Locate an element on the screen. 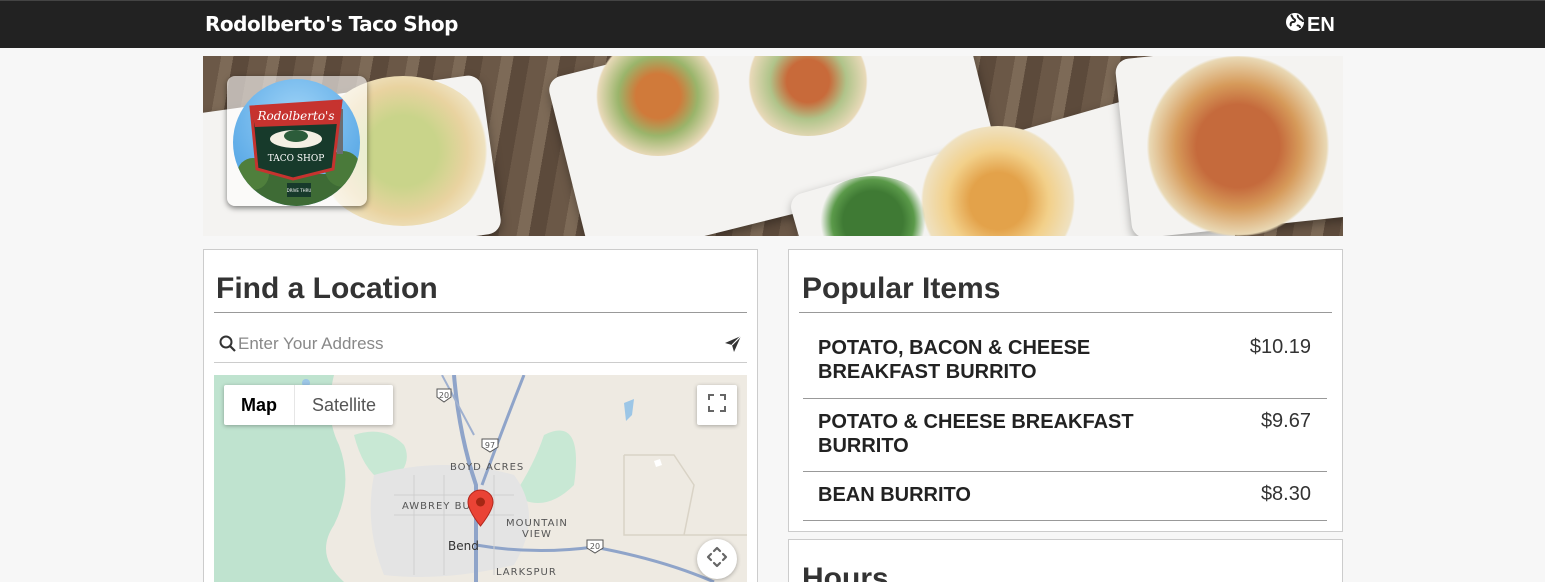 The width and height of the screenshot is (1545, 582). fullscreen-icon is located at coordinates (717, 405).